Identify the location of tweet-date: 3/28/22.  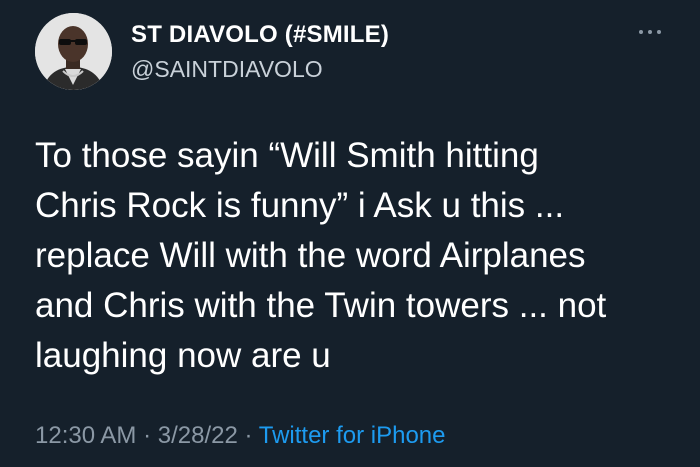
(198, 435).